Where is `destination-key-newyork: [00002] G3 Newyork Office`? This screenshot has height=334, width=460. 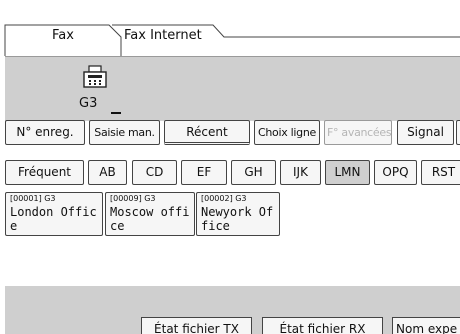
destination-key-newyork: [00002] G3 Newyork Office is located at coordinates (238, 214).